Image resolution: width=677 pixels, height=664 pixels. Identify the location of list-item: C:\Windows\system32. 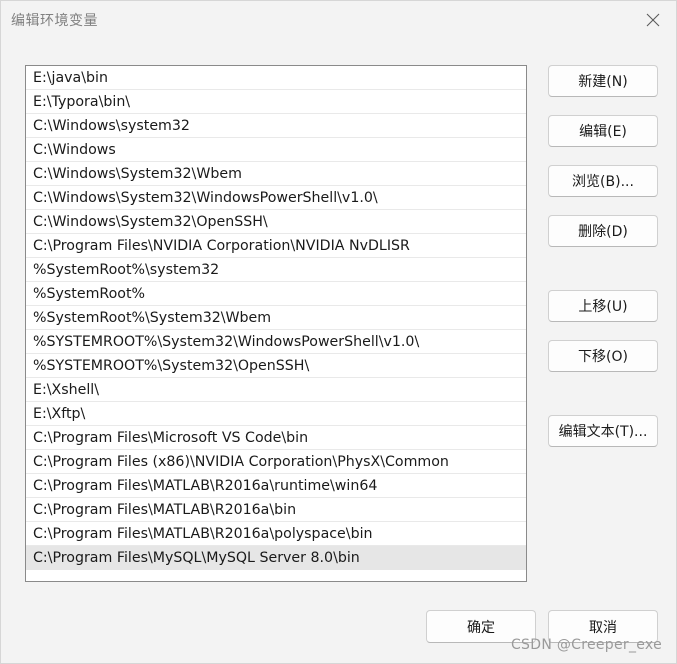
(276, 126).